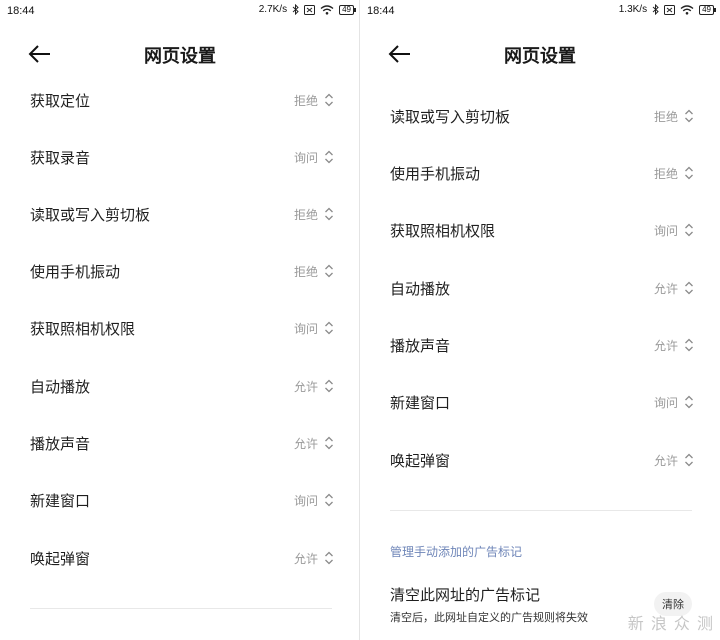  What do you see at coordinates (182, 100) in the screenshot?
I see `setting-row-location: 获取定位 拒绝` at bounding box center [182, 100].